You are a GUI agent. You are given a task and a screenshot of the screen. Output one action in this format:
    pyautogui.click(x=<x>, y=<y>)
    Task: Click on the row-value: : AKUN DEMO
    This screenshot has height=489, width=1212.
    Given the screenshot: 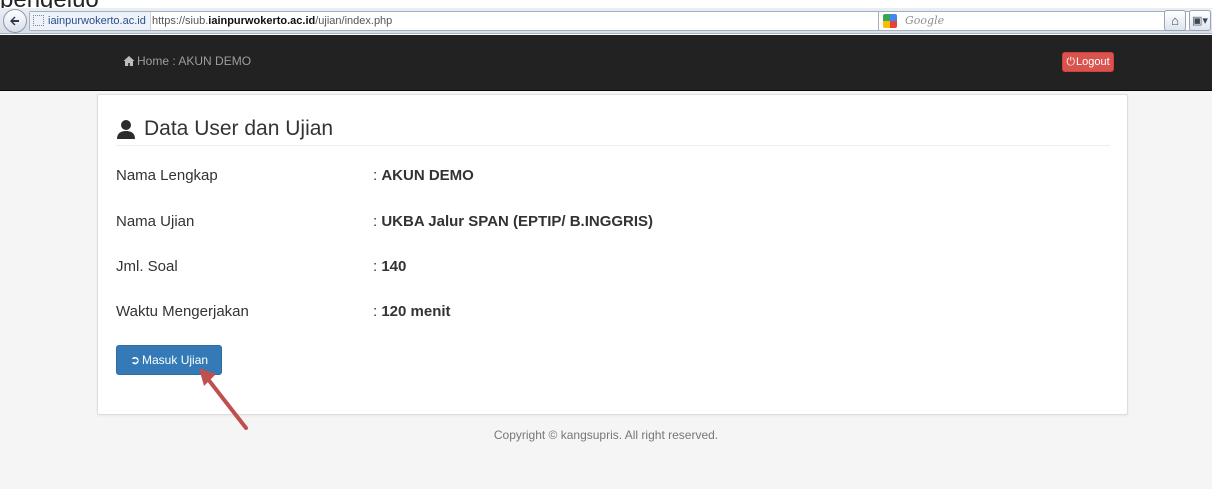 What is the action you would take?
    pyautogui.click(x=423, y=175)
    